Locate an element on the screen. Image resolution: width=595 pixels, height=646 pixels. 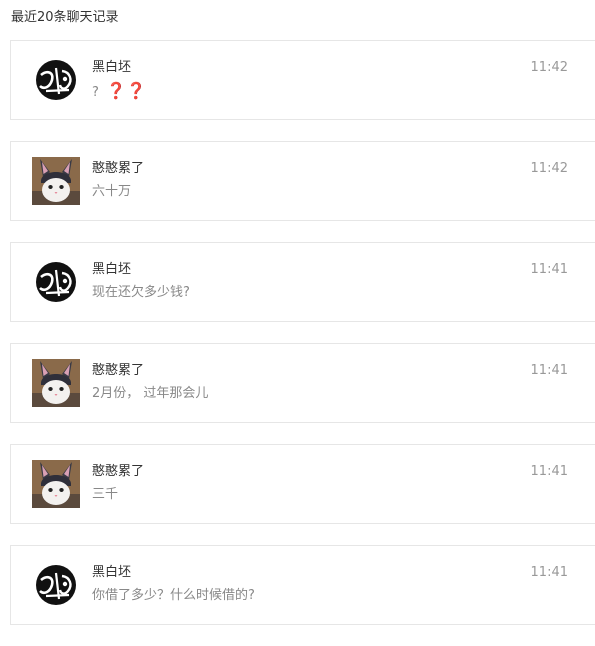
chat-record-item: 黑白坯 你借了多少？什么时候借的? 11:41 is located at coordinates (302, 585).